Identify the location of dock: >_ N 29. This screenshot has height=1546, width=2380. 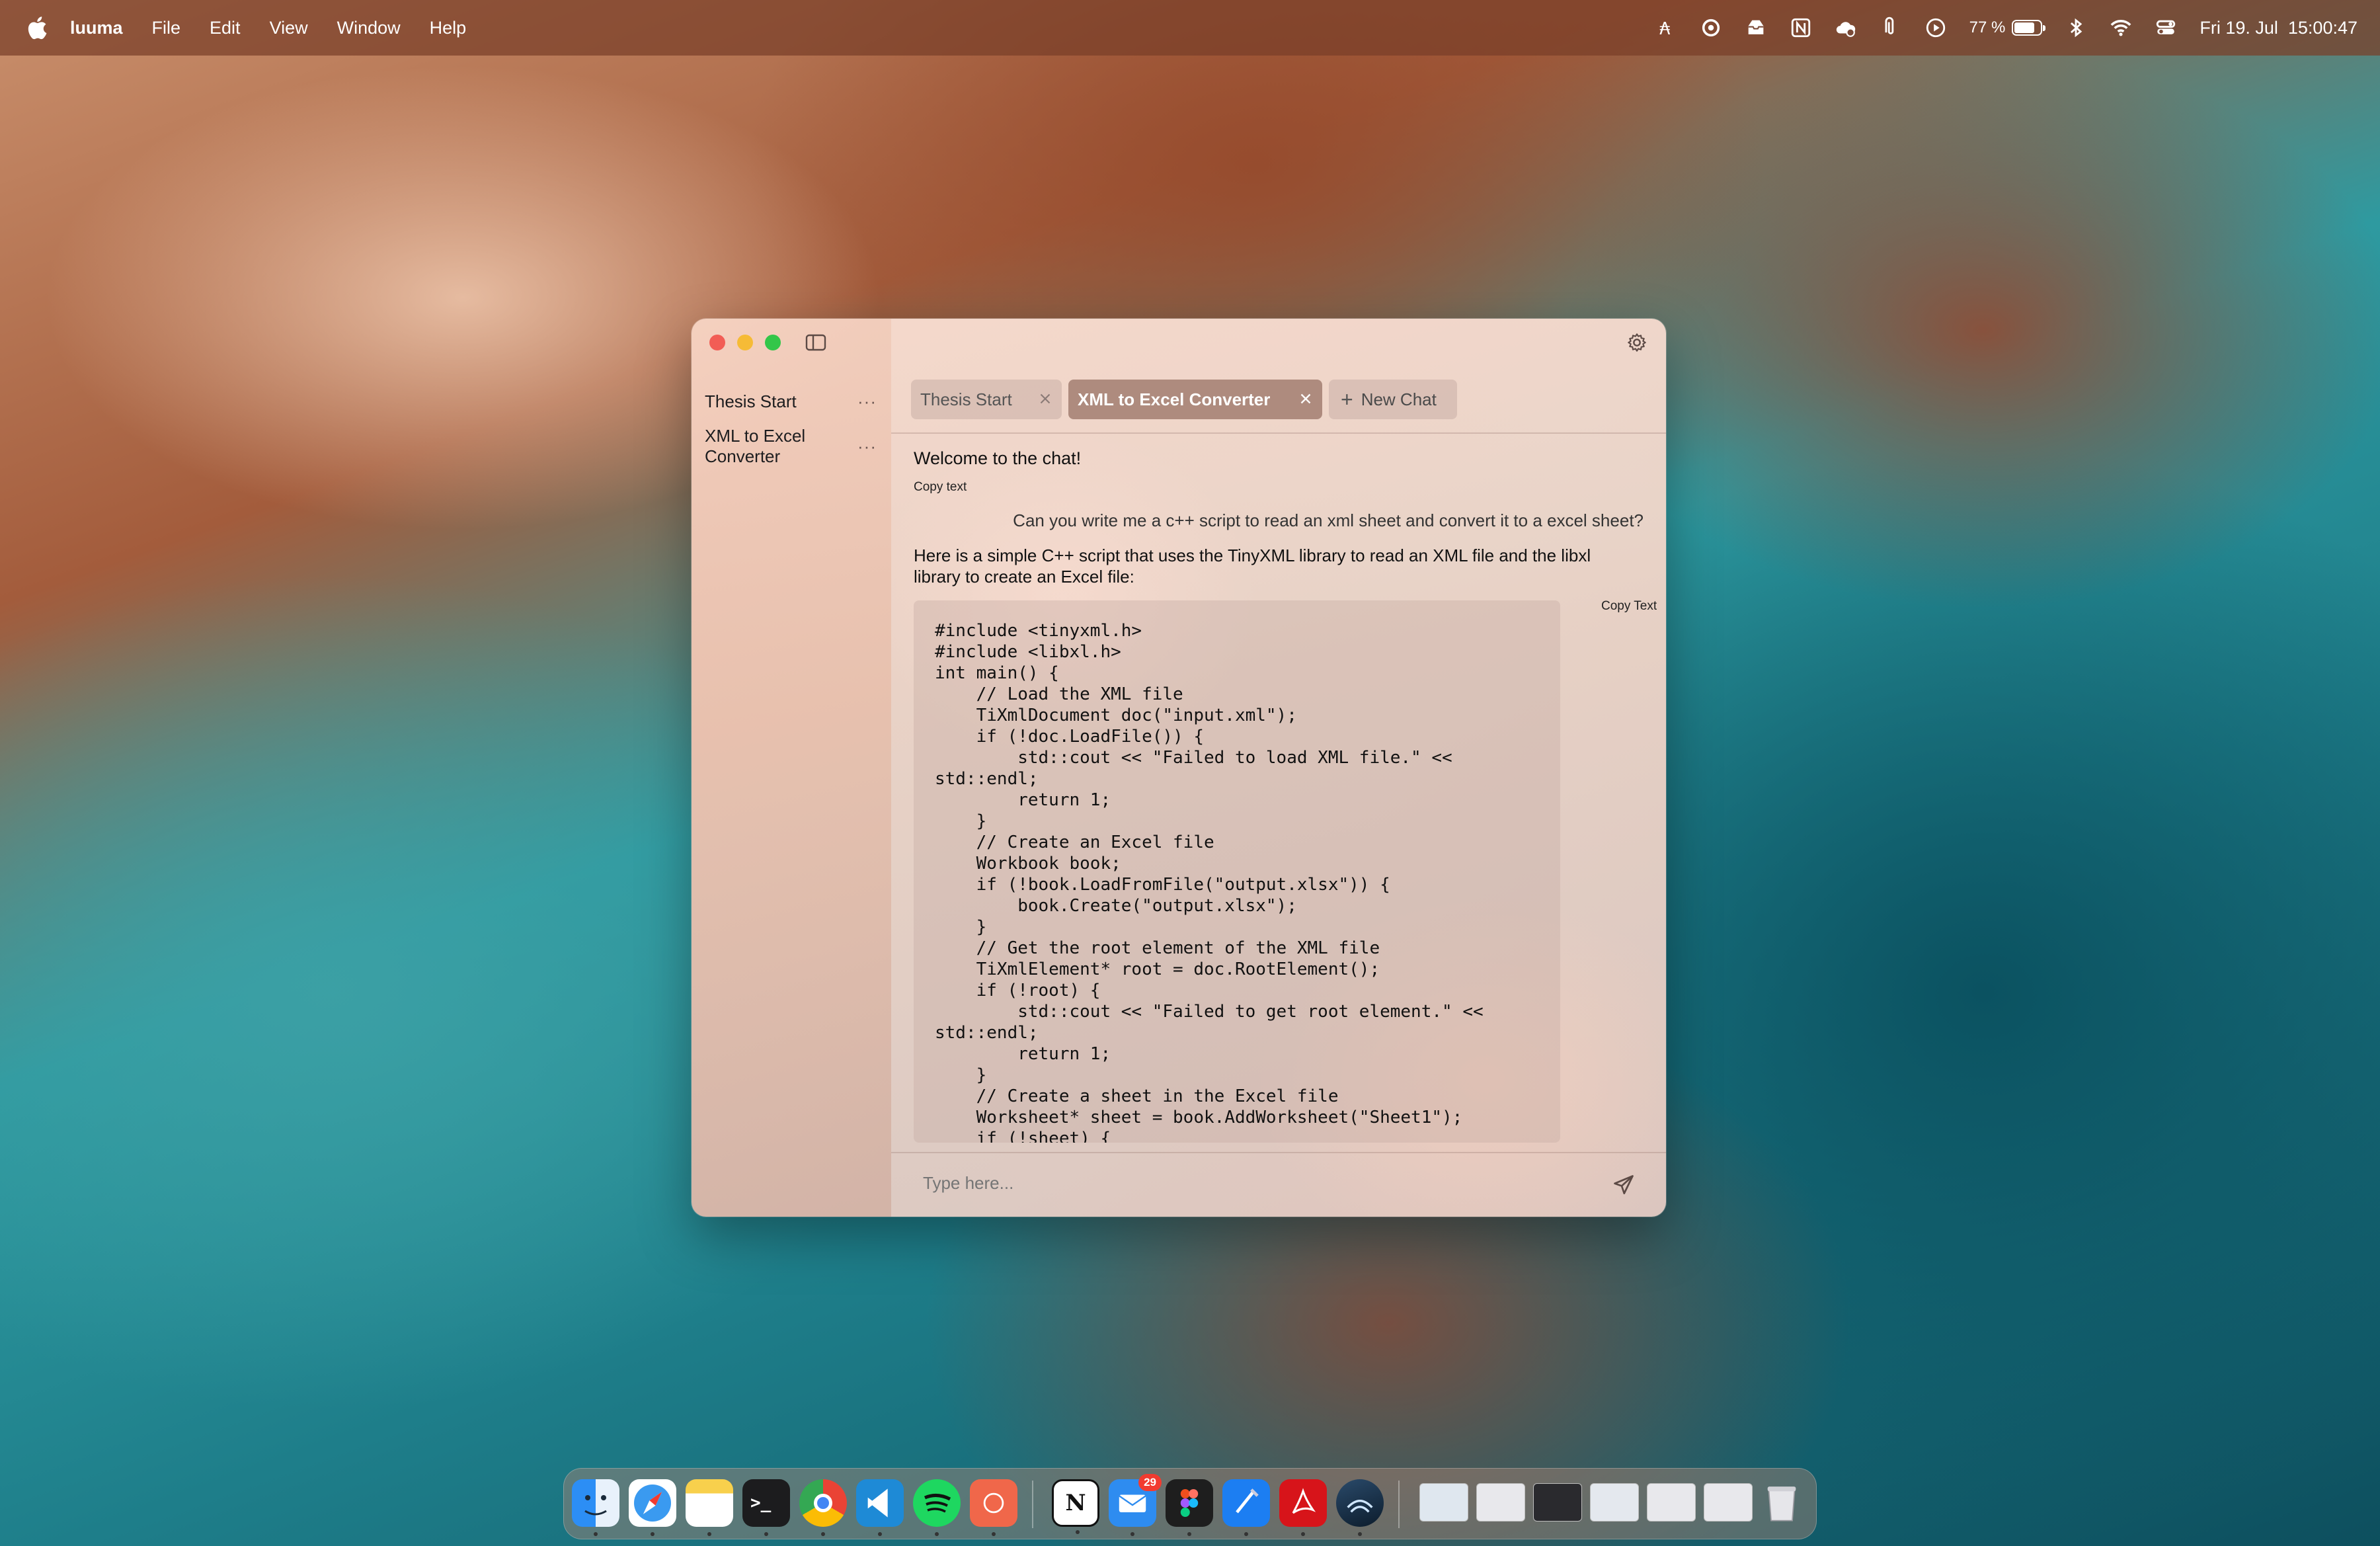
(1190, 1503).